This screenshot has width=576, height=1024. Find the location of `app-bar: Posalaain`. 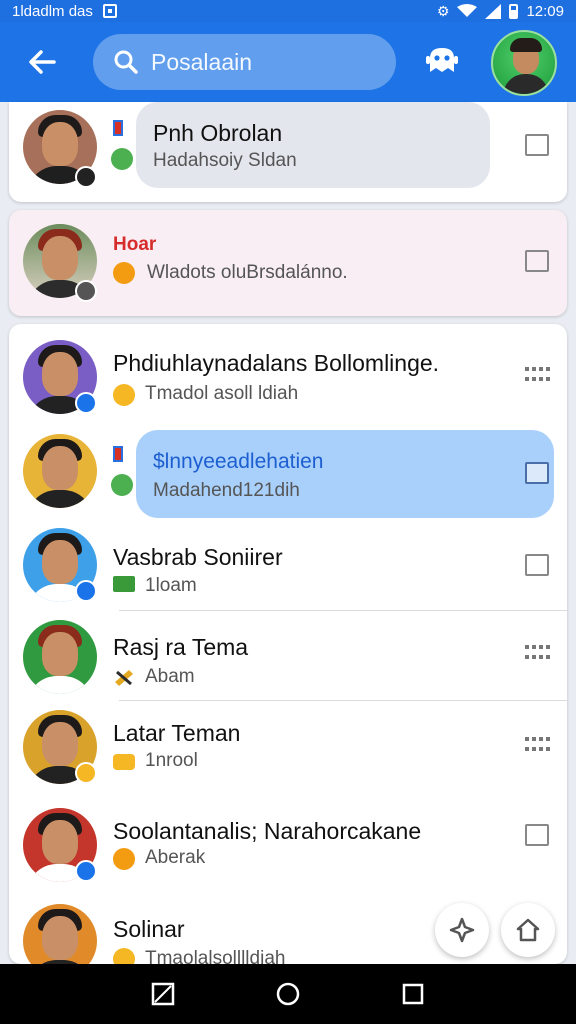

app-bar: Posalaain is located at coordinates (288, 62).